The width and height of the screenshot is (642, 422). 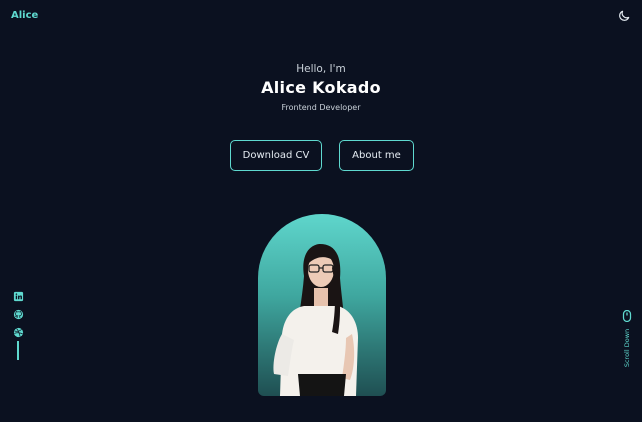 I want to click on hero-role: Frontend Developer, so click(x=321, y=107).